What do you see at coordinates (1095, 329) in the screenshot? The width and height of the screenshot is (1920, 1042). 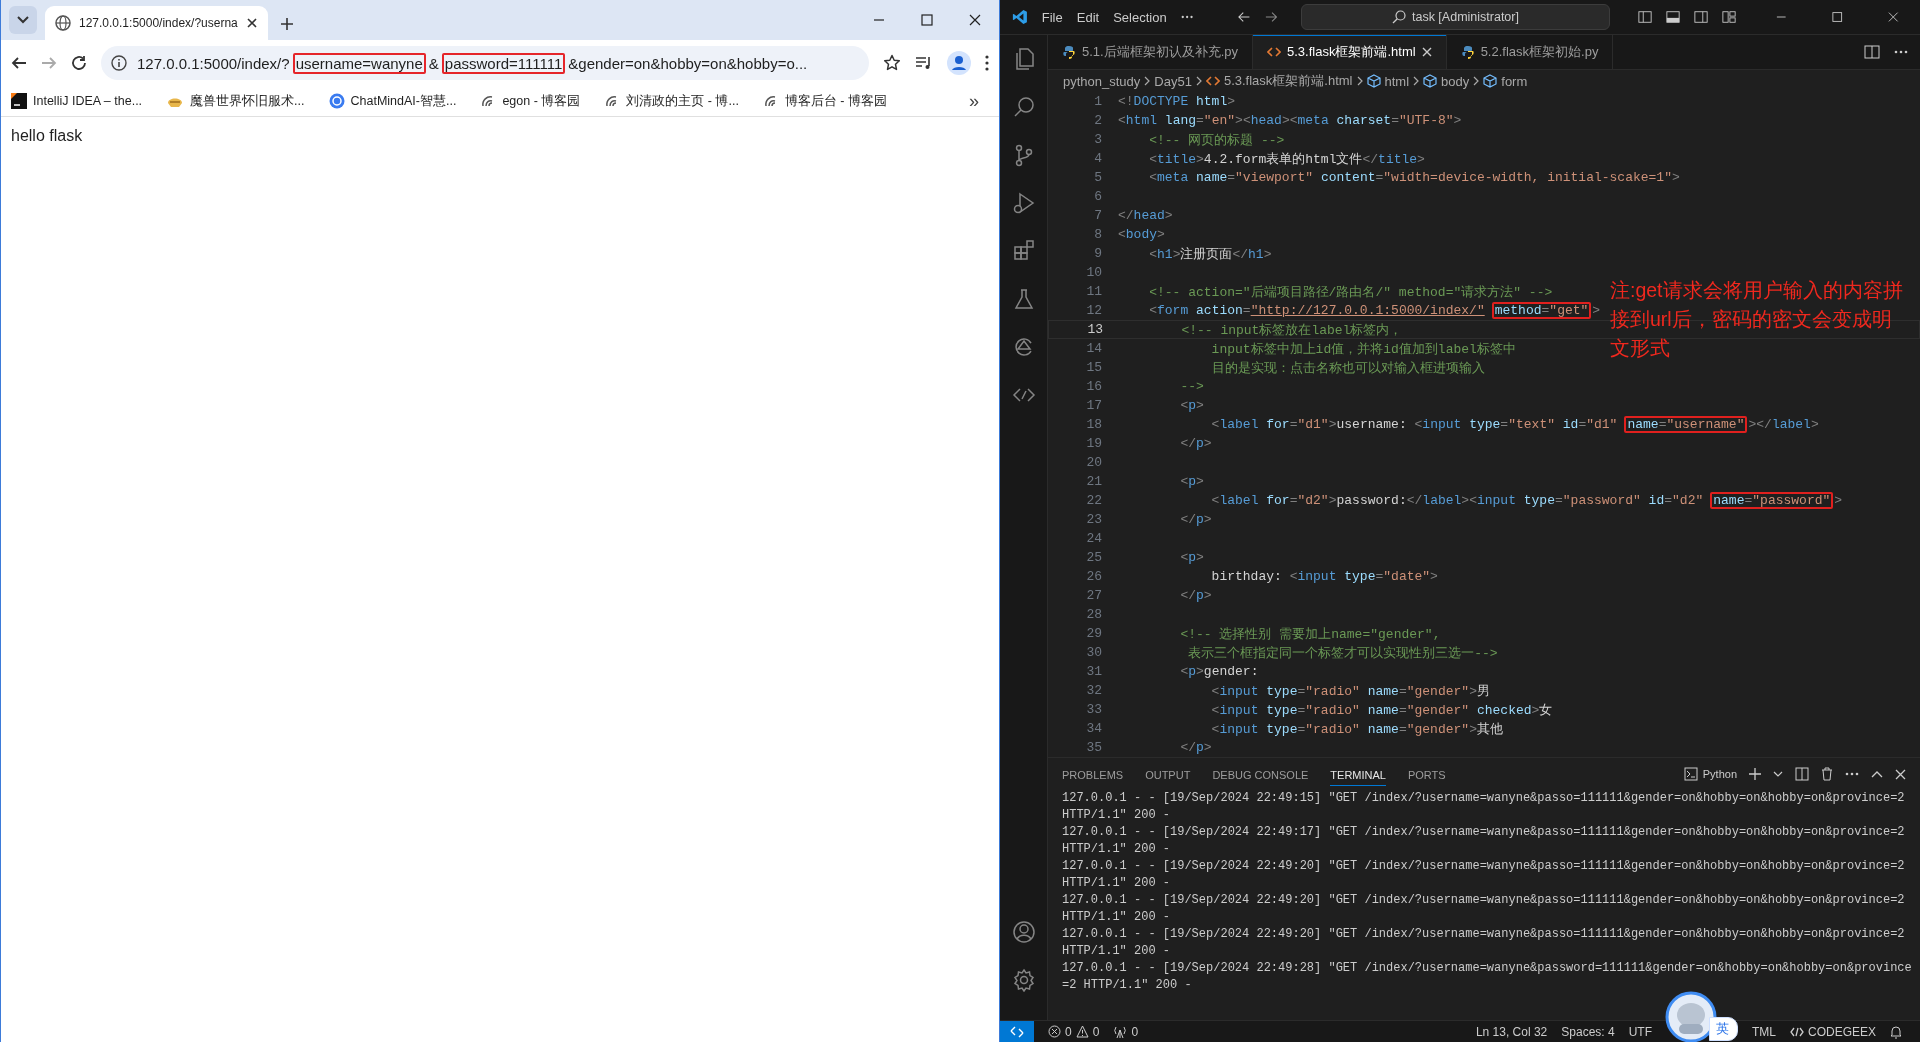 I see `line-number: 13` at bounding box center [1095, 329].